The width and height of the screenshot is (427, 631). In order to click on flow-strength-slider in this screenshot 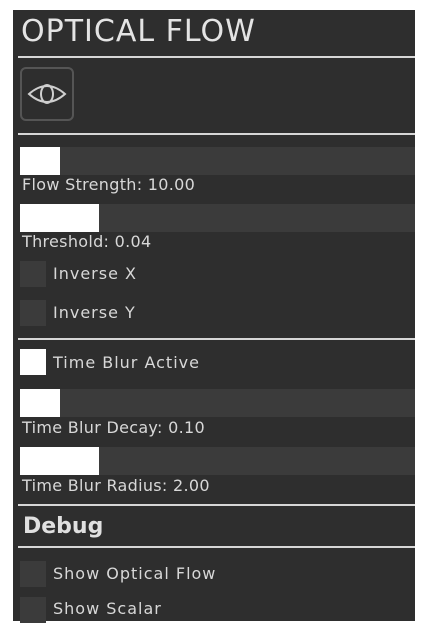, I will do `click(217, 161)`.